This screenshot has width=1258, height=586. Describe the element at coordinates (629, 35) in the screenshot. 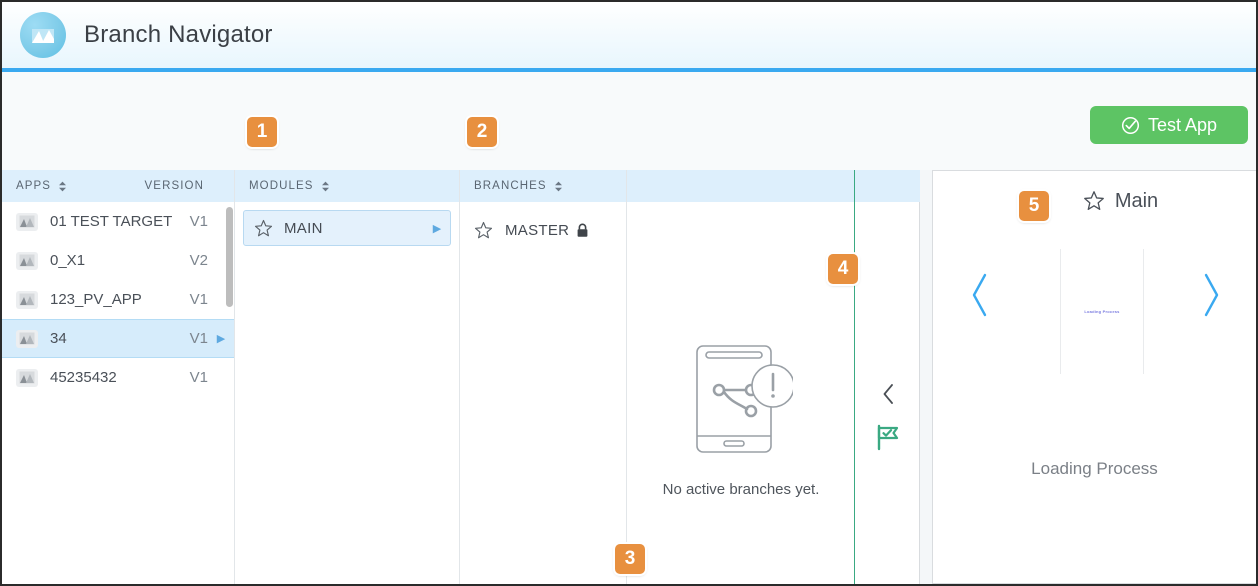

I see `app-header: Branch Navigator` at that location.